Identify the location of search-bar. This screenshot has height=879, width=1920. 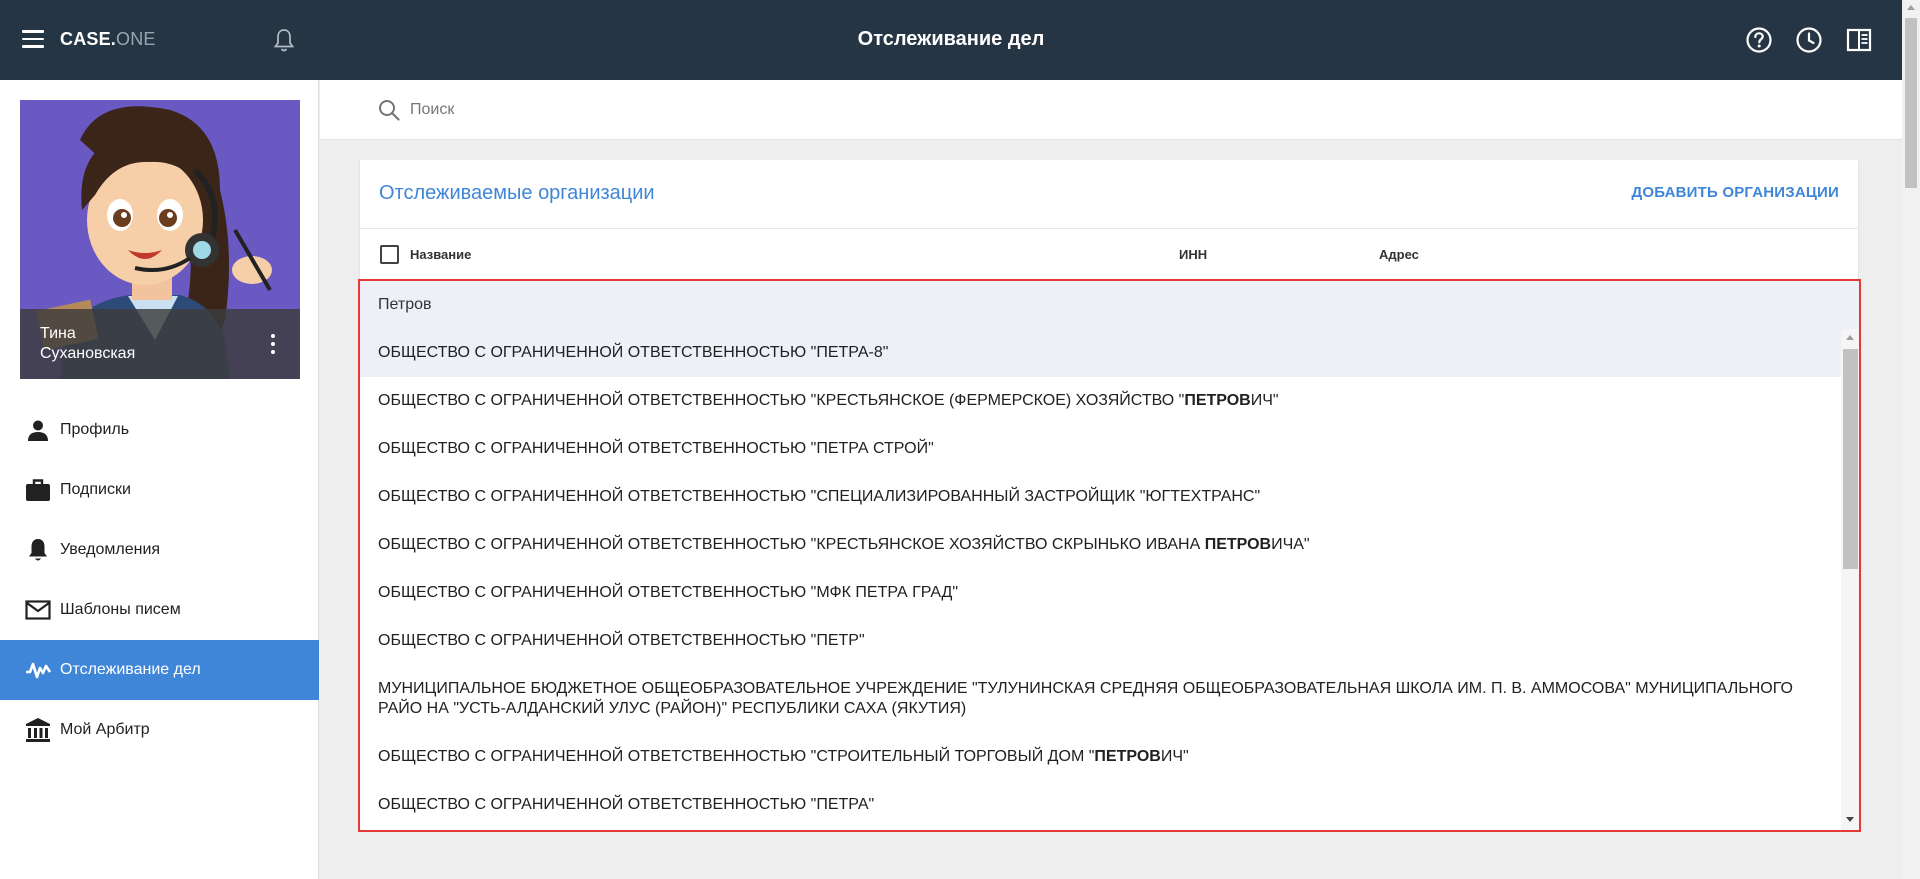
(1111, 110).